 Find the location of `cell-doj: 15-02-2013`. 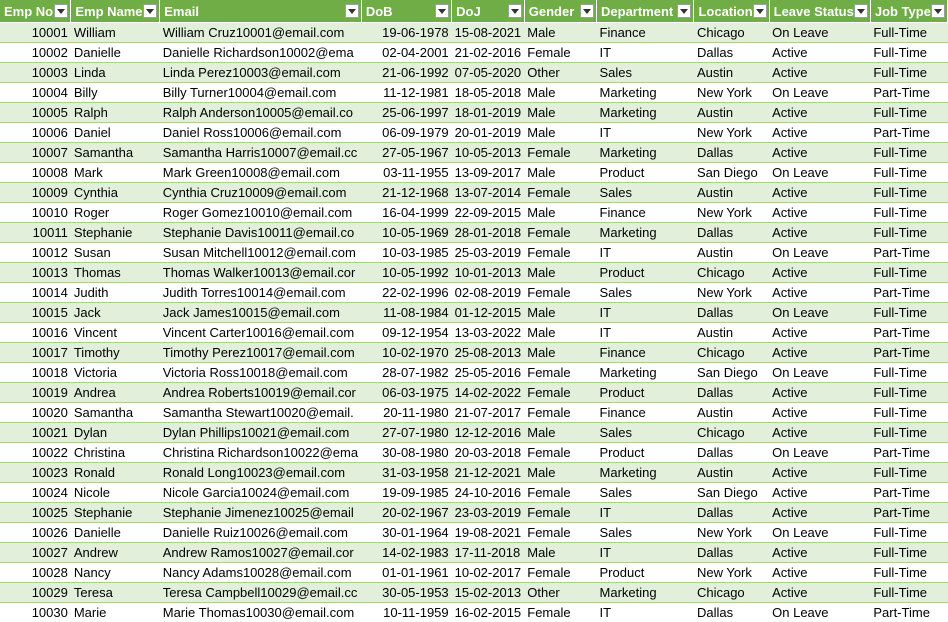

cell-doj: 15-02-2013 is located at coordinates (488, 592).